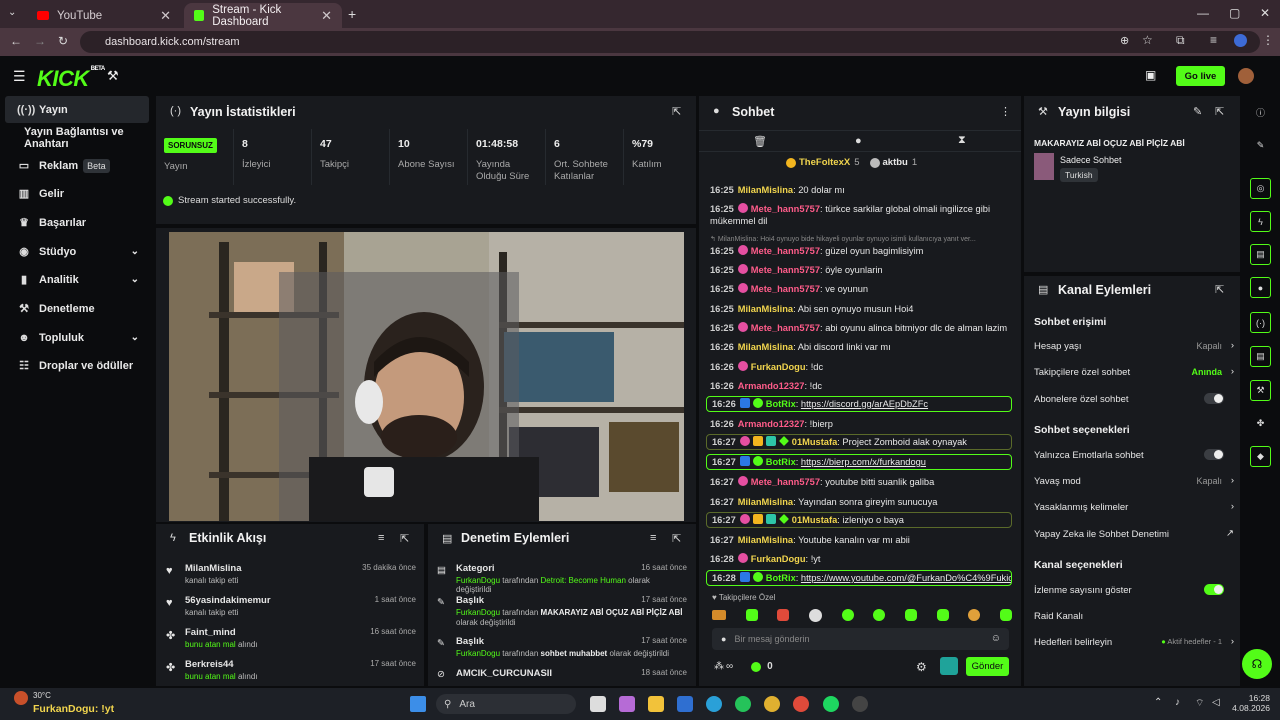 The height and width of the screenshot is (720, 1280). What do you see at coordinates (1079, 175) in the screenshot?
I see `stream-tag: Turkish` at bounding box center [1079, 175].